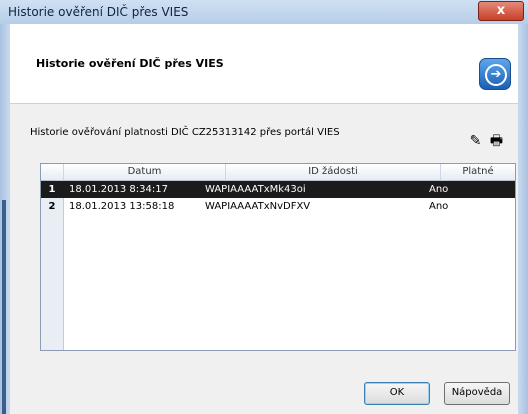 This screenshot has height=414, width=528. I want to click on edit-icon: ✎, so click(475, 141).